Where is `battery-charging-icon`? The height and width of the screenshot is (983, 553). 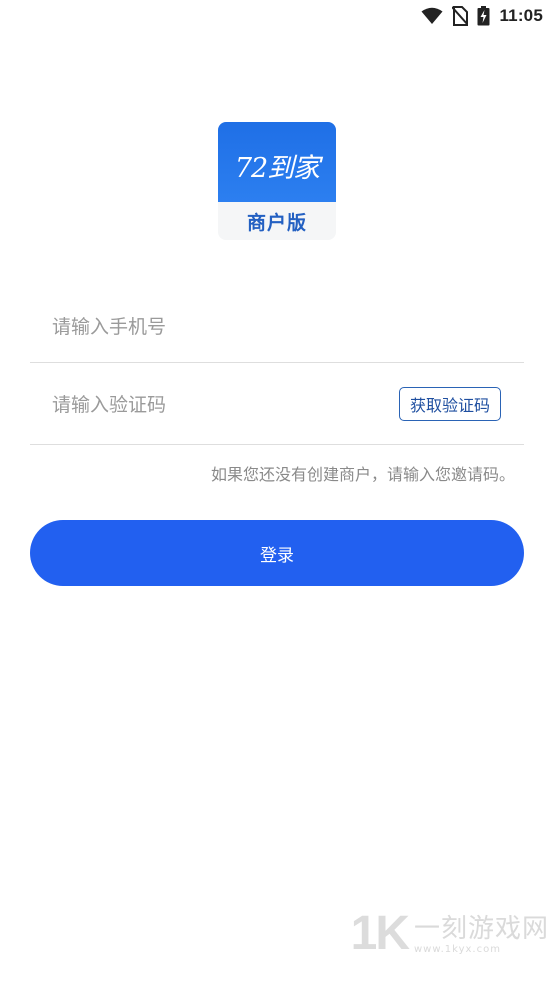 battery-charging-icon is located at coordinates (483, 16).